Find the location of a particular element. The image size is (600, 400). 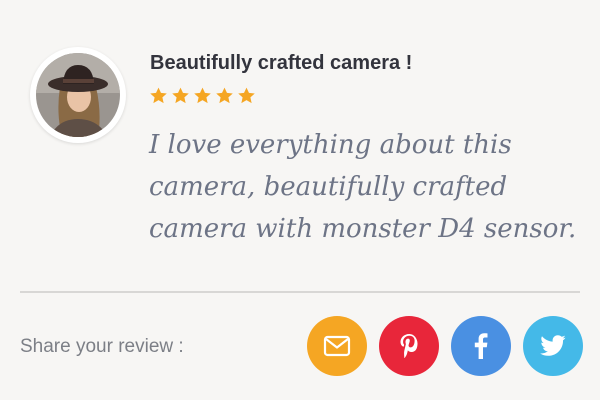

share-label: Share your review : is located at coordinates (102, 346).